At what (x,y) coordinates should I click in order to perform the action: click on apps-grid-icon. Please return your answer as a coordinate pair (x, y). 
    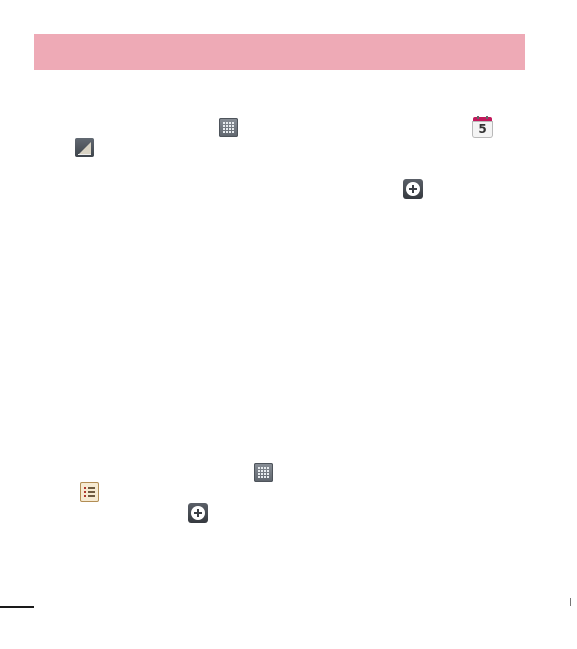
    Looking at the image, I should click on (228, 127).